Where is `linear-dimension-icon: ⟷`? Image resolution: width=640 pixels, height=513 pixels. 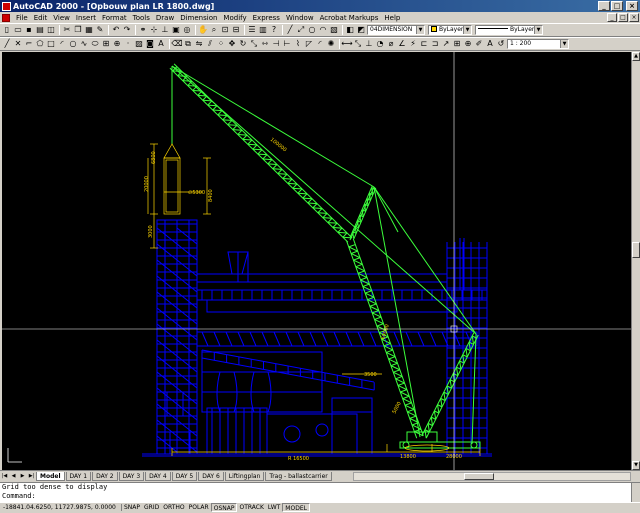
linear-dimension-icon: ⟷ is located at coordinates (346, 44).